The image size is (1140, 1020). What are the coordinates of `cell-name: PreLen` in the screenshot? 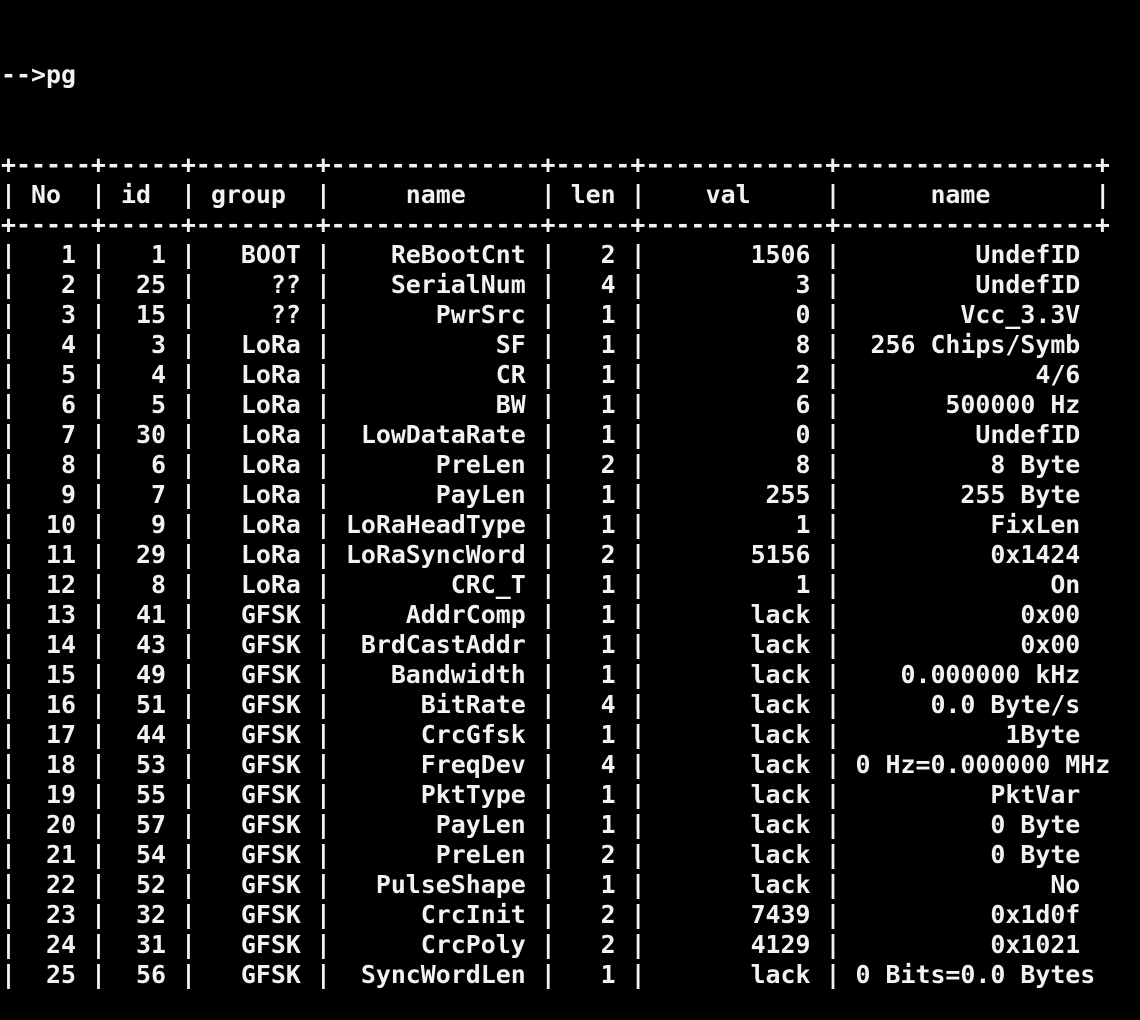 It's located at (480, 464).